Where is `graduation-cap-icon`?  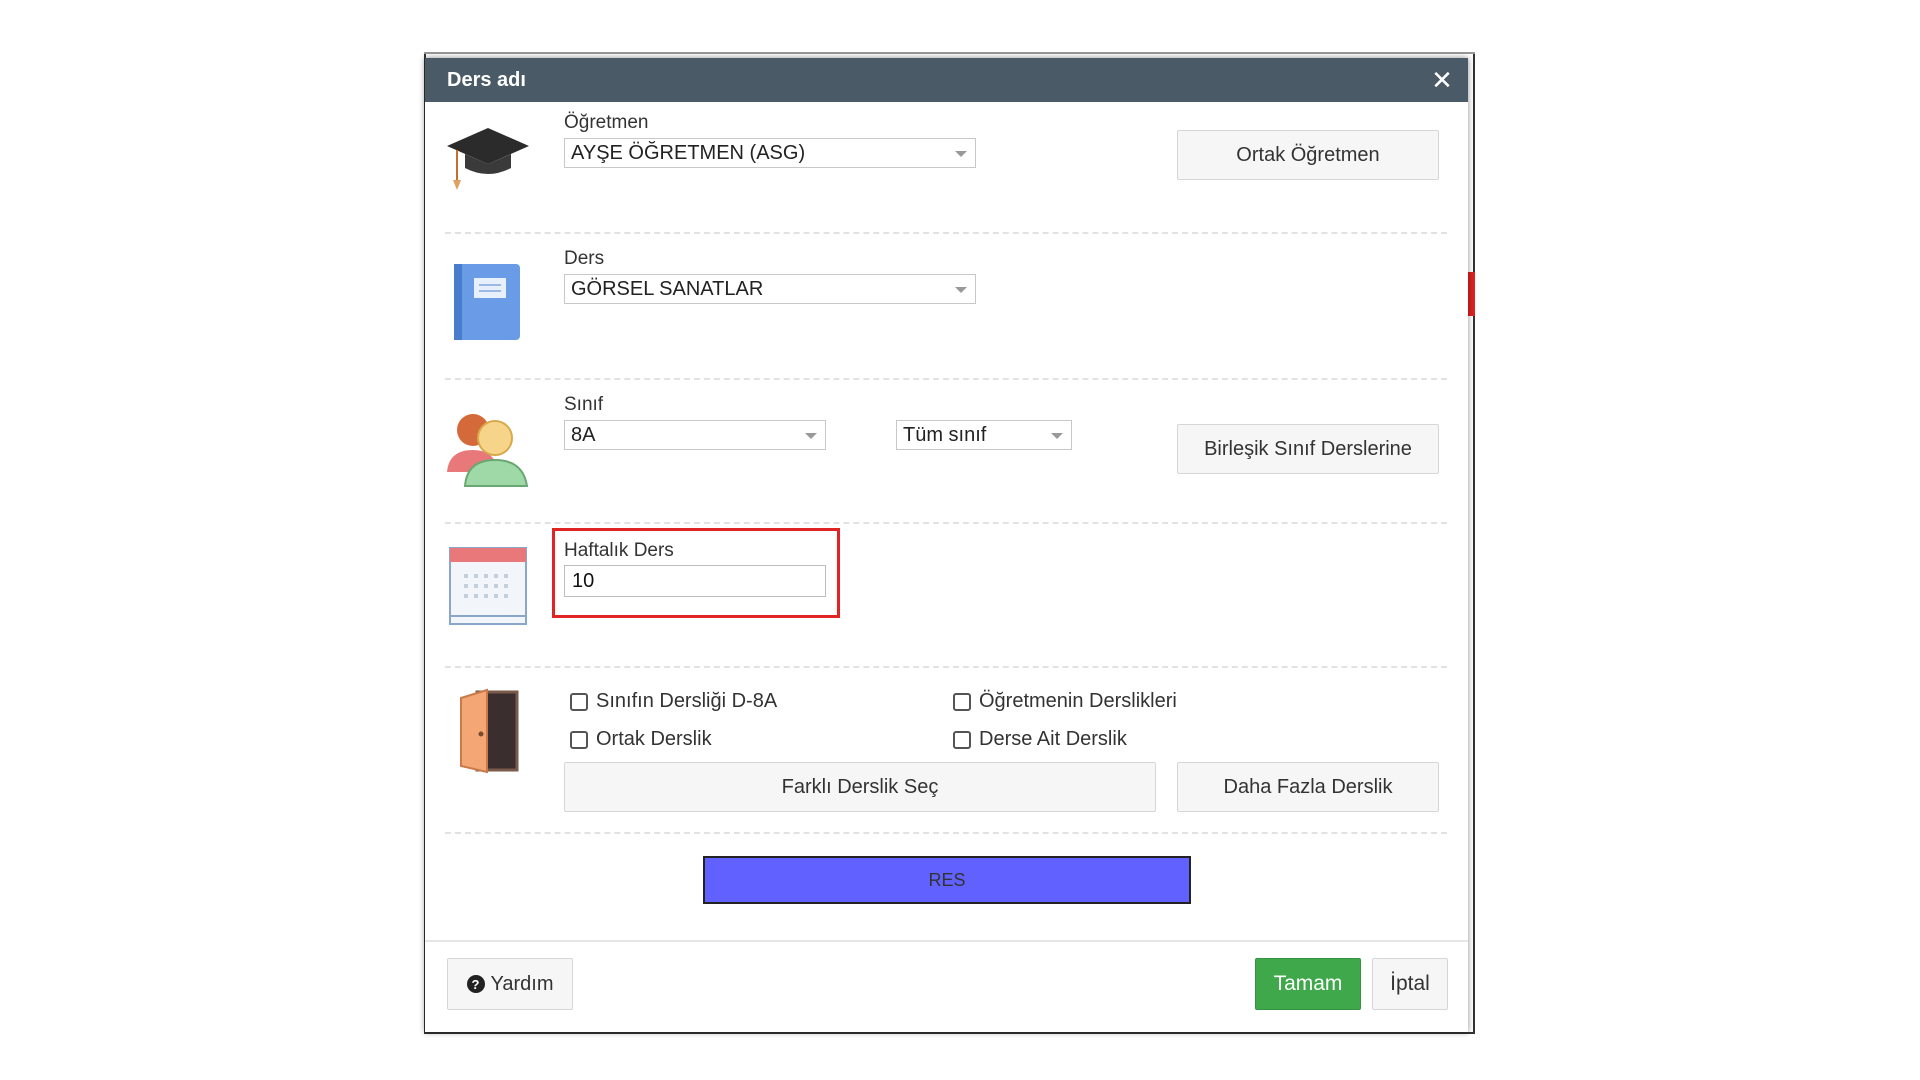 graduation-cap-icon is located at coordinates (488, 159).